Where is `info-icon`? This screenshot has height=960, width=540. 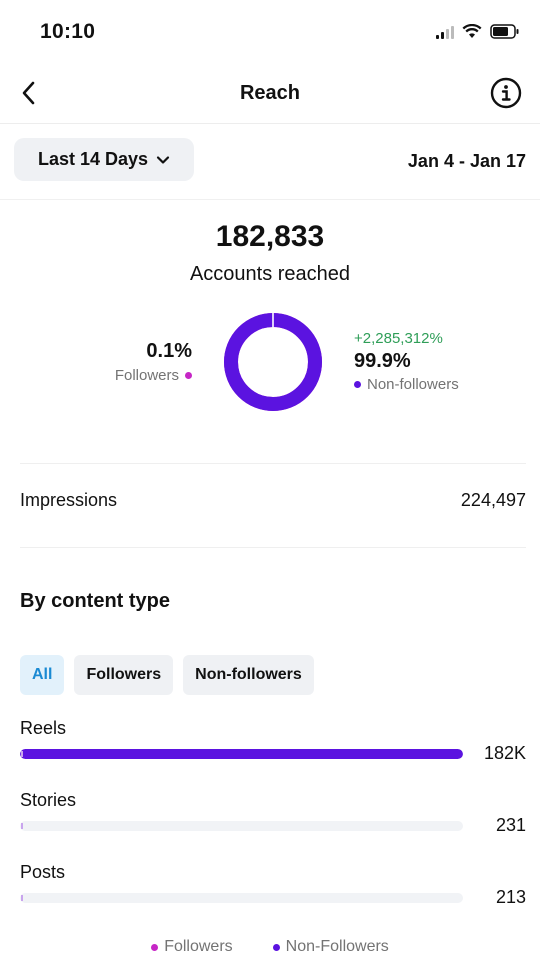
info-icon is located at coordinates (506, 93).